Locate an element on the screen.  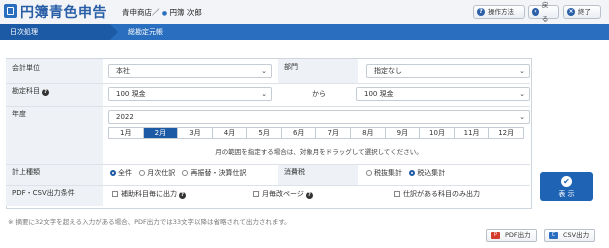
account-from-select: 100 現金 ⌄ is located at coordinates (190, 94).